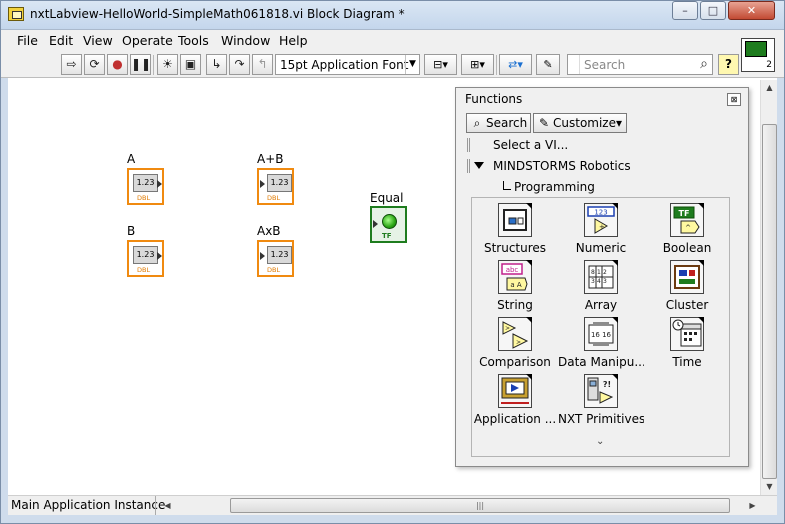 The width and height of the screenshot is (785, 524). What do you see at coordinates (480, 505) in the screenshot?
I see `horizontal-scroll-thumb: |||` at bounding box center [480, 505].